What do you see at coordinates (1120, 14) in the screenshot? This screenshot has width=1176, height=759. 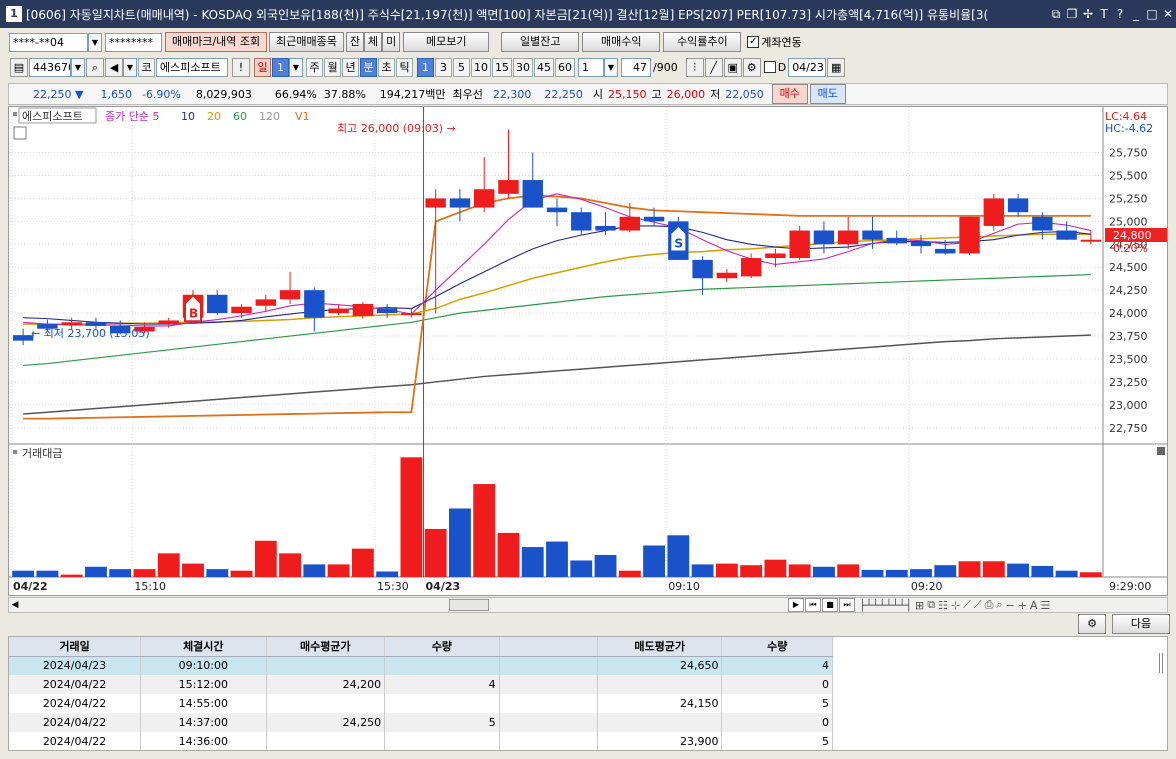 I see `help-icon: ?` at bounding box center [1120, 14].